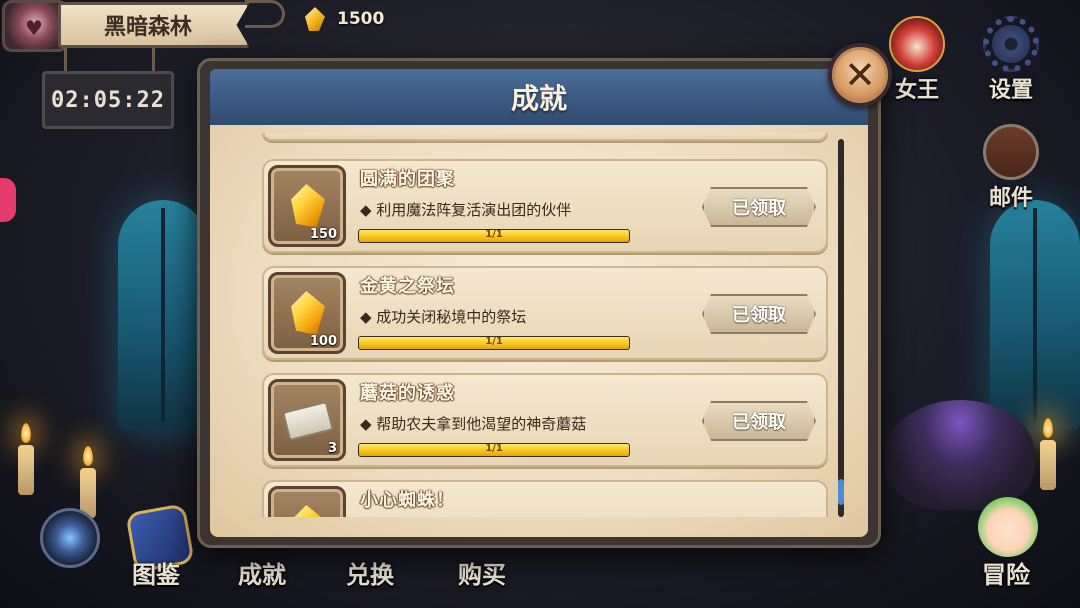 This screenshot has width=1080, height=608. What do you see at coordinates (917, 44) in the screenshot?
I see `queen-icon` at bounding box center [917, 44].